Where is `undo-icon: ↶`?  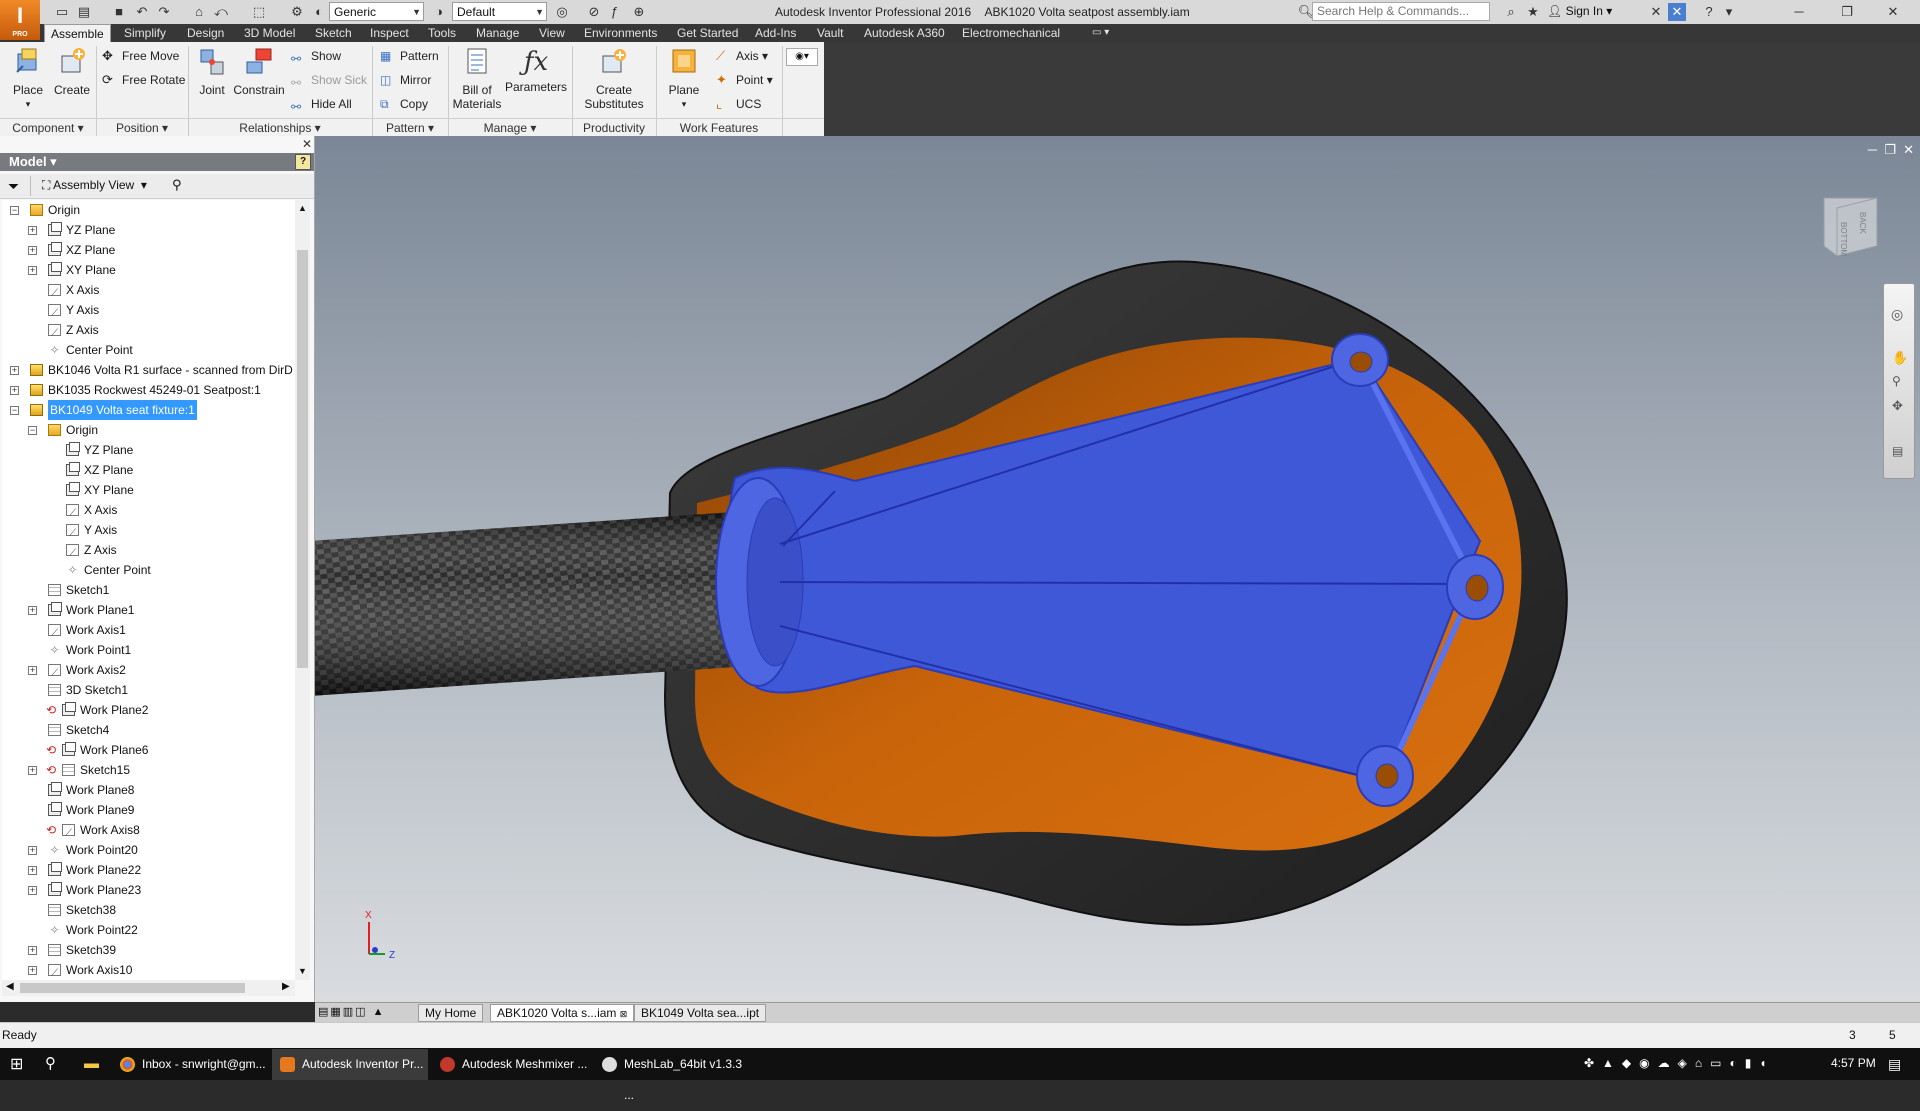
undo-icon: ↶ is located at coordinates (142, 12).